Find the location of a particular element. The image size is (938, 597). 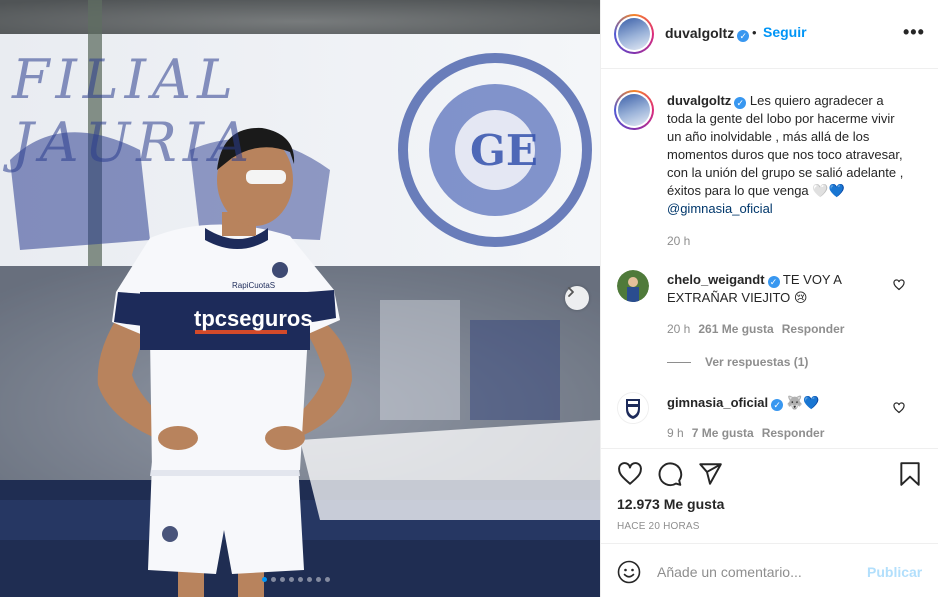

comment-emoji: 🐺💙 is located at coordinates (803, 402).